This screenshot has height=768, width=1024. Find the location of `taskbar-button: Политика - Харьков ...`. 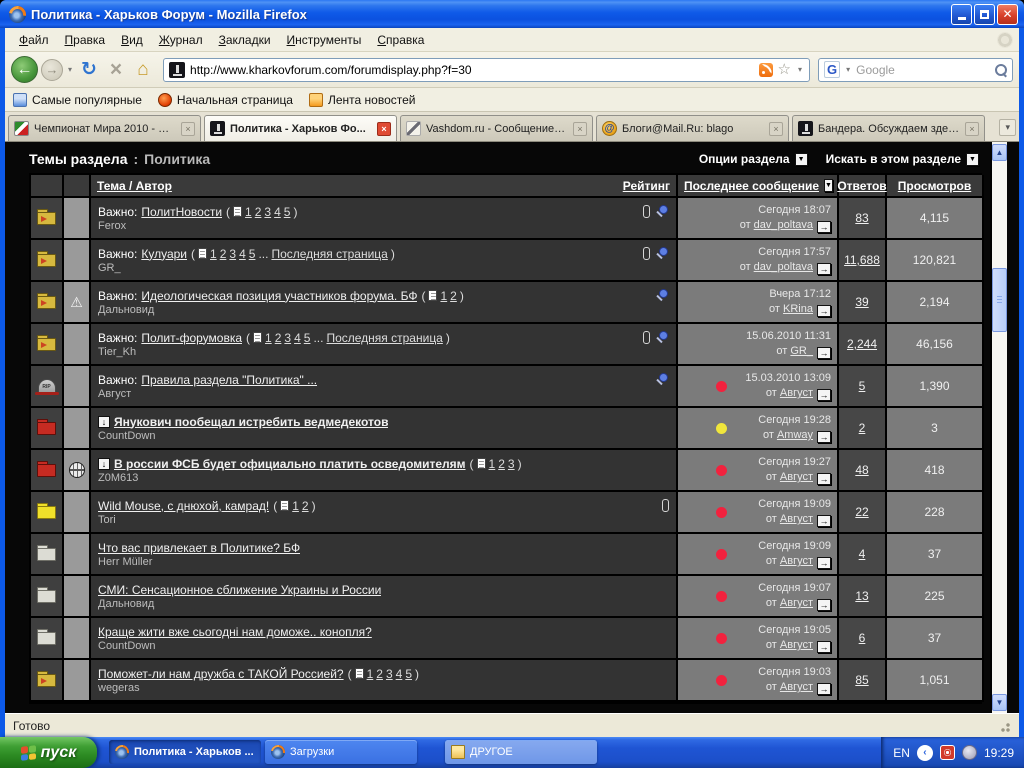

taskbar-button: Политика - Харьков ... is located at coordinates (185, 752).